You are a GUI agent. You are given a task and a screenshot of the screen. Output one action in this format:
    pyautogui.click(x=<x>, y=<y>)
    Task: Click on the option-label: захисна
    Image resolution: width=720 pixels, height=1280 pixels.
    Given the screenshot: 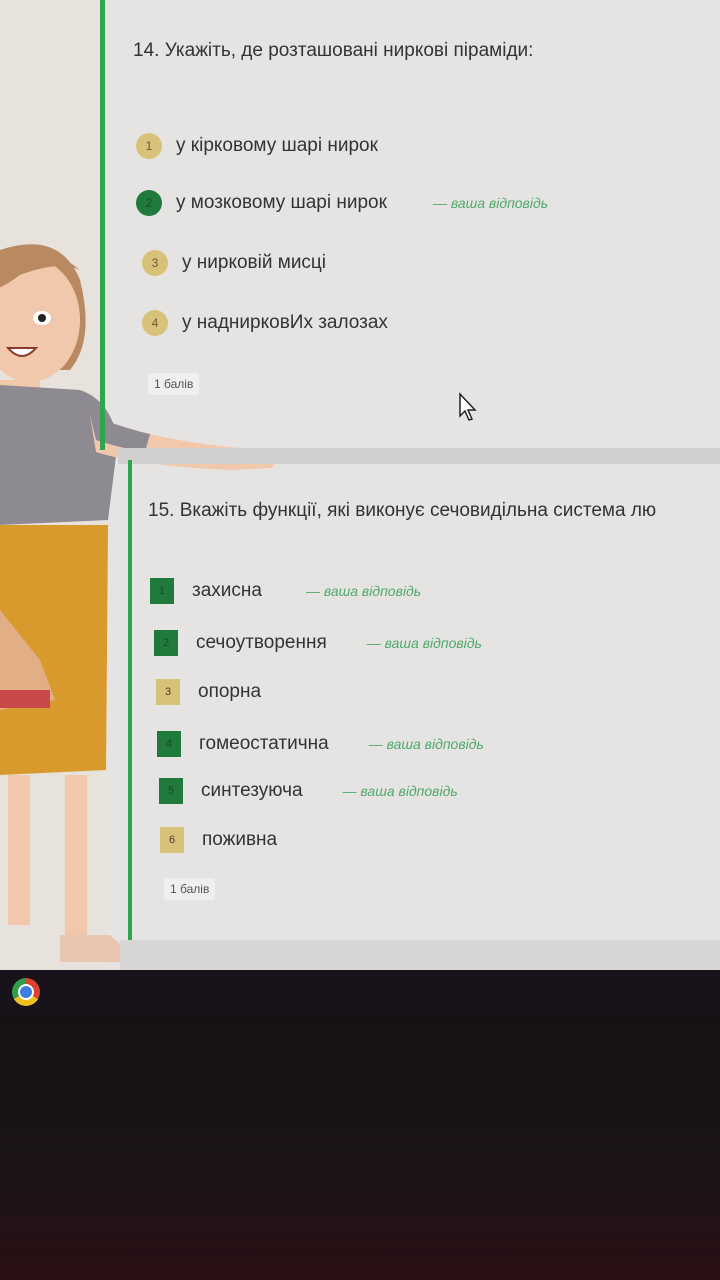 What is the action you would take?
    pyautogui.click(x=227, y=590)
    